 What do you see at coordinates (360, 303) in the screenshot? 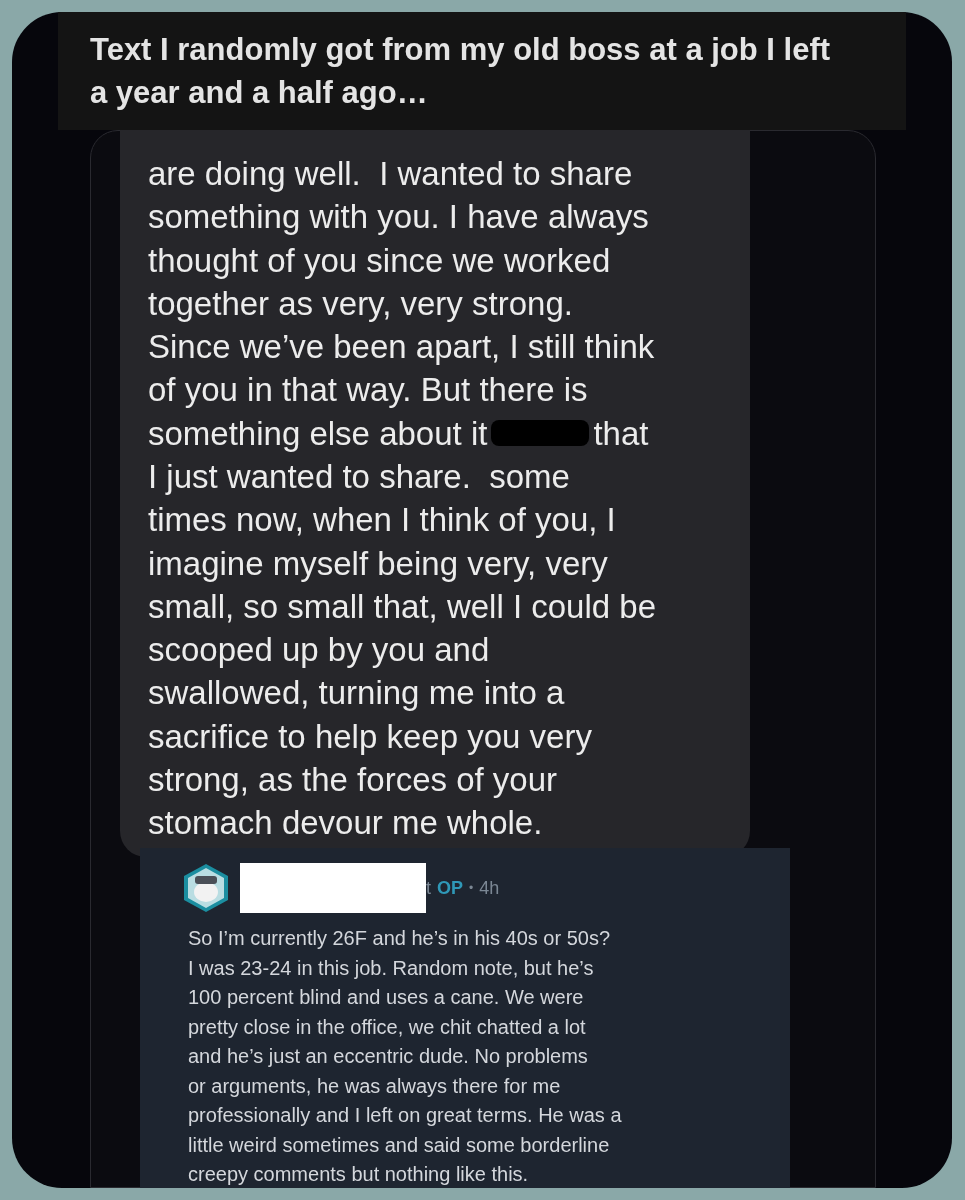
I see `message-line: together as very, very strong.` at bounding box center [360, 303].